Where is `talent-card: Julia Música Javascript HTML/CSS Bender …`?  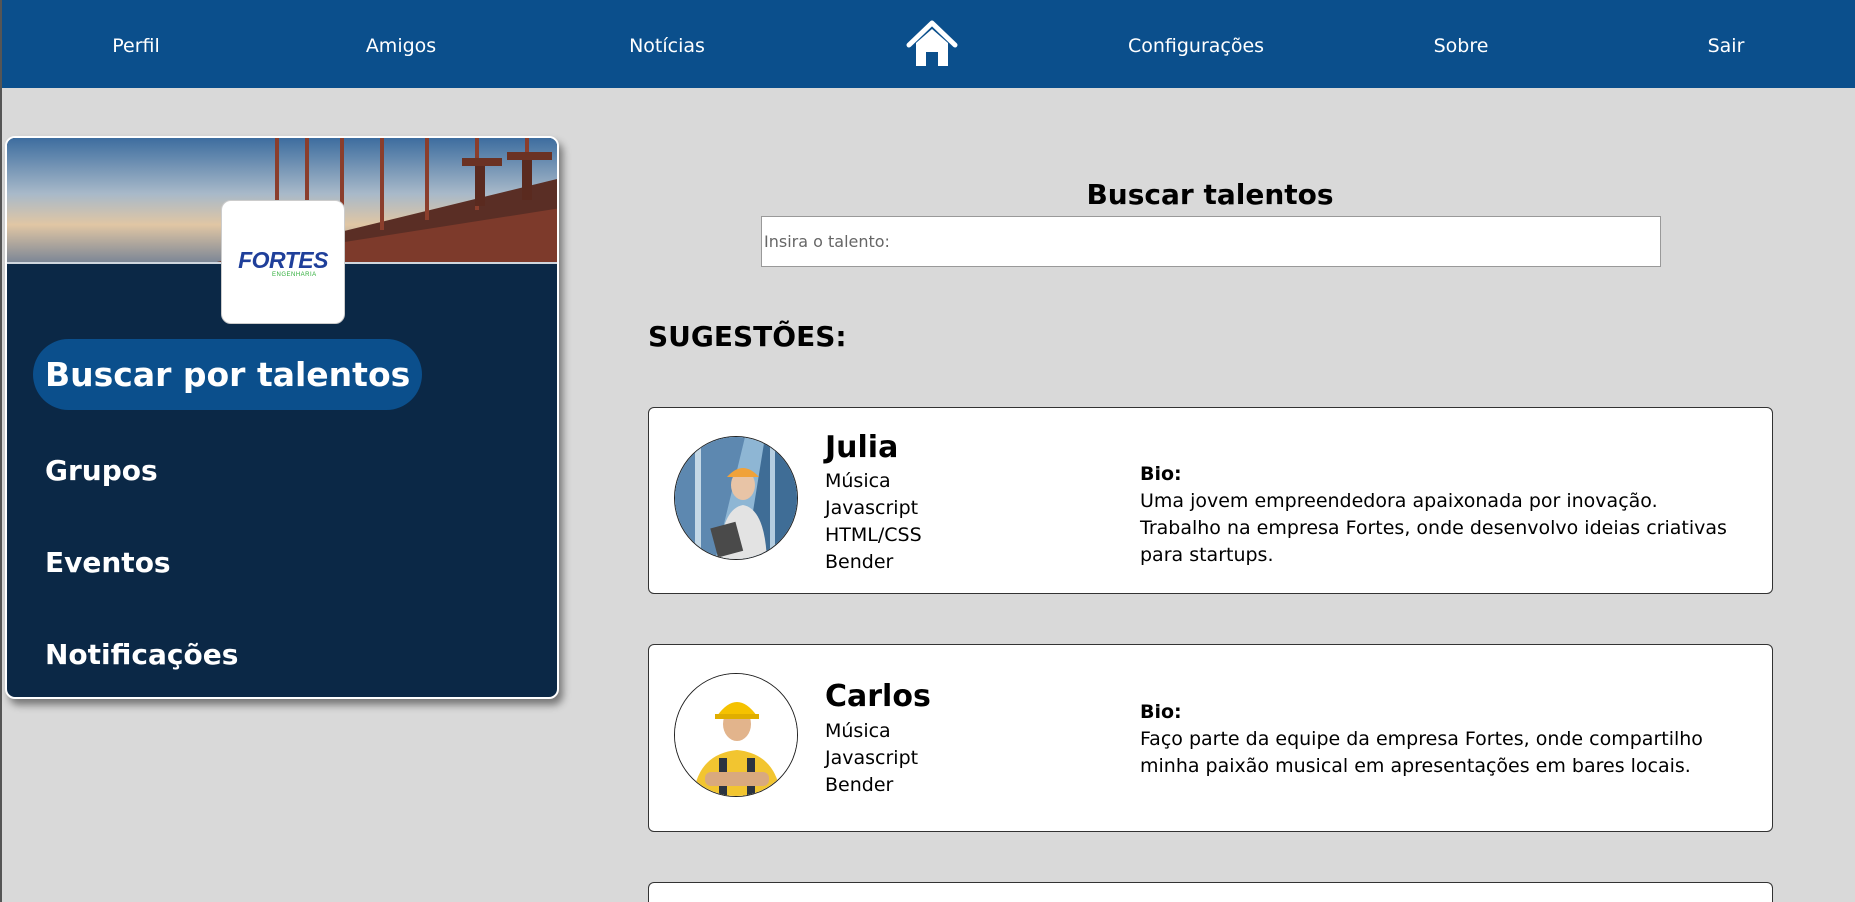 talent-card: Julia Música Javascript HTML/CSS Bender … is located at coordinates (1210, 500).